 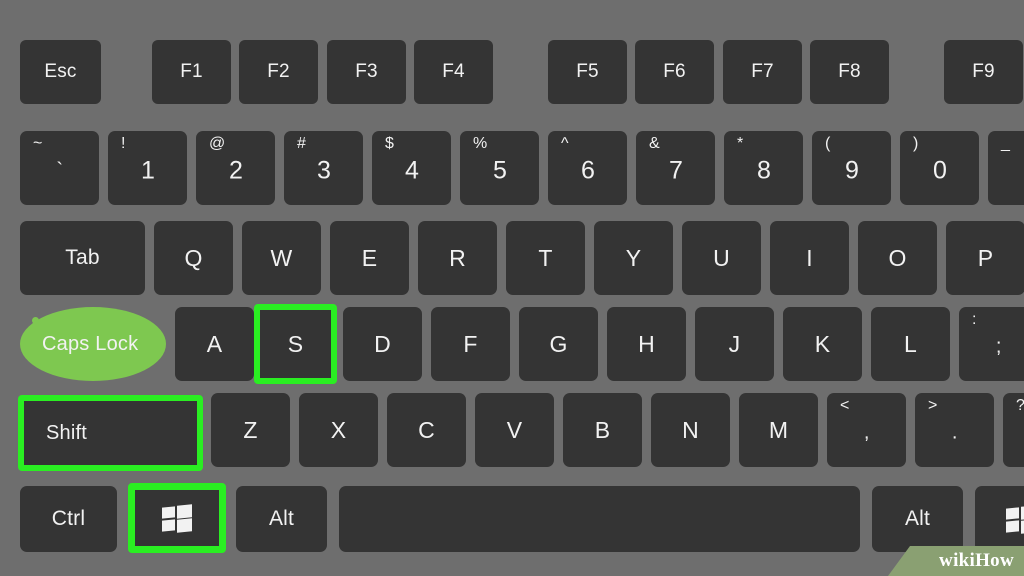 I want to click on key-digit-9: (9, so click(x=851, y=168).